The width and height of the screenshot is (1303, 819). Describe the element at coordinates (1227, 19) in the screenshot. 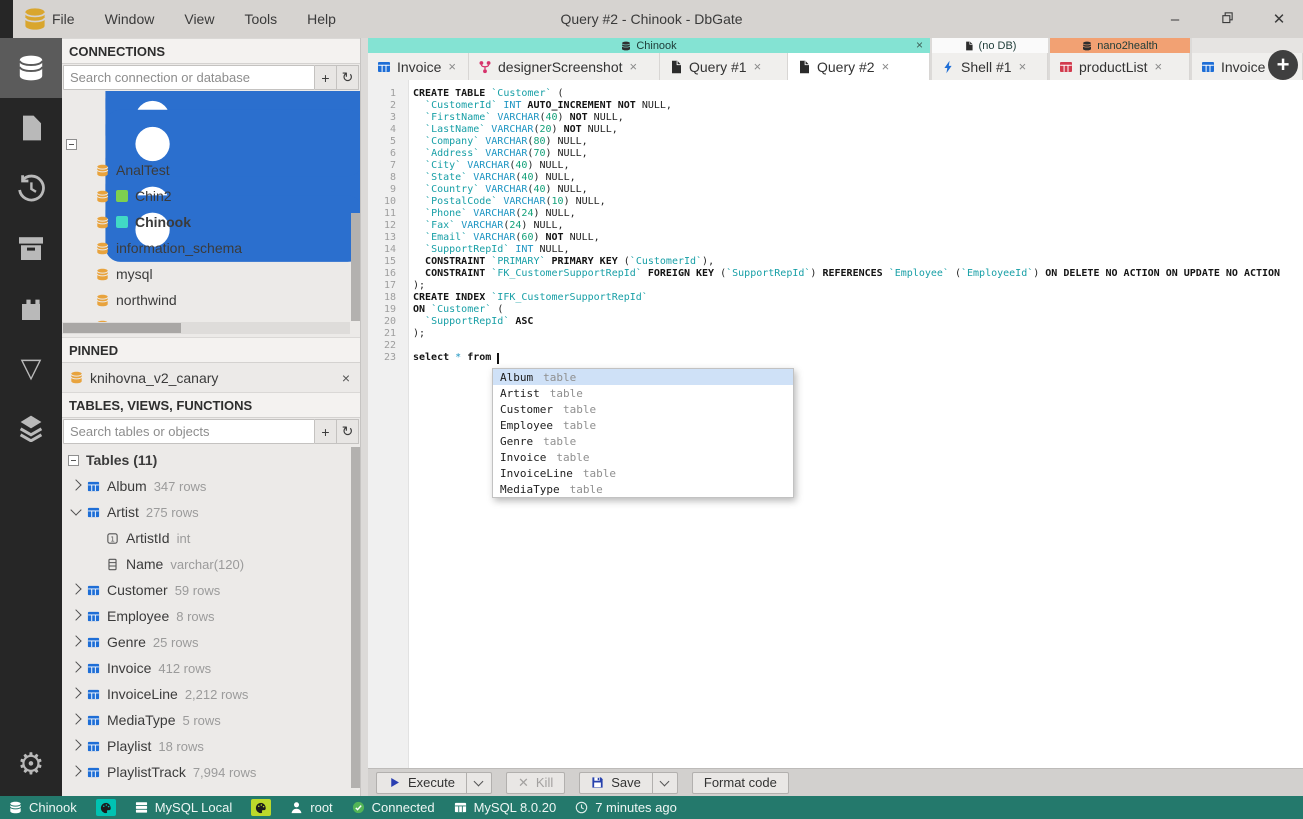

I see `restore-button` at that location.